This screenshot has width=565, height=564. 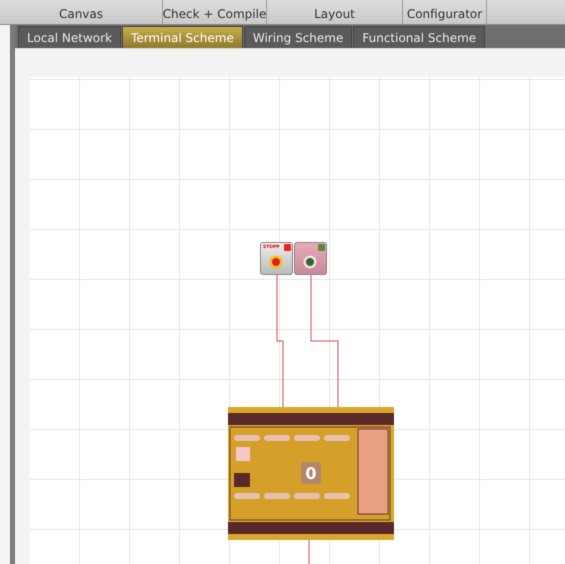 I want to click on ribbon-group-label: Check + Compile, so click(x=214, y=14).